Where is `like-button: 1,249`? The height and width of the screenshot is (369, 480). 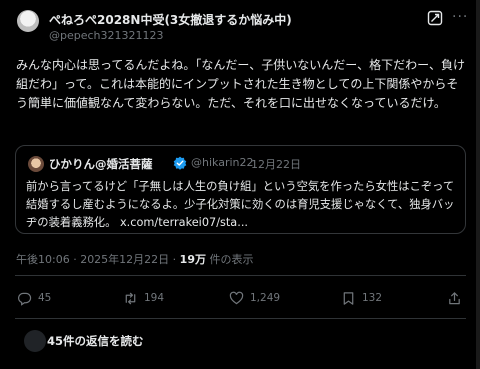
like-button: 1,249 is located at coordinates (254, 298).